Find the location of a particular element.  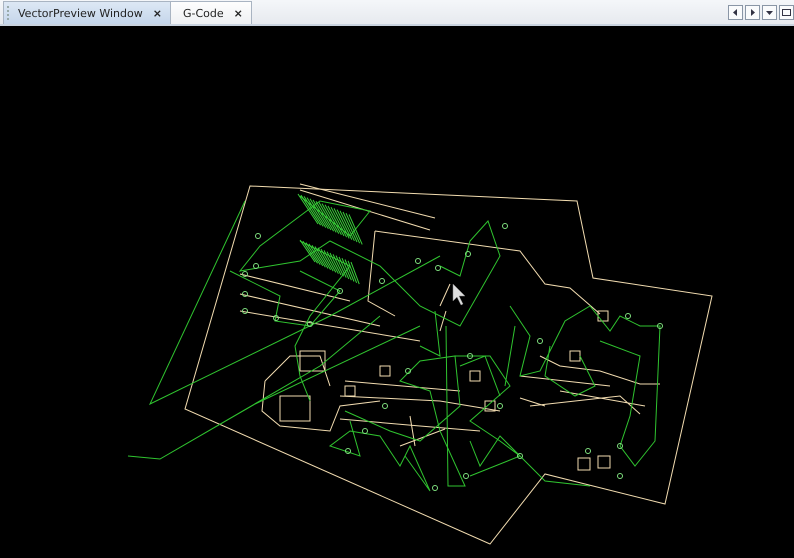

tab-label: VectorPreview Window is located at coordinates (80, 13).